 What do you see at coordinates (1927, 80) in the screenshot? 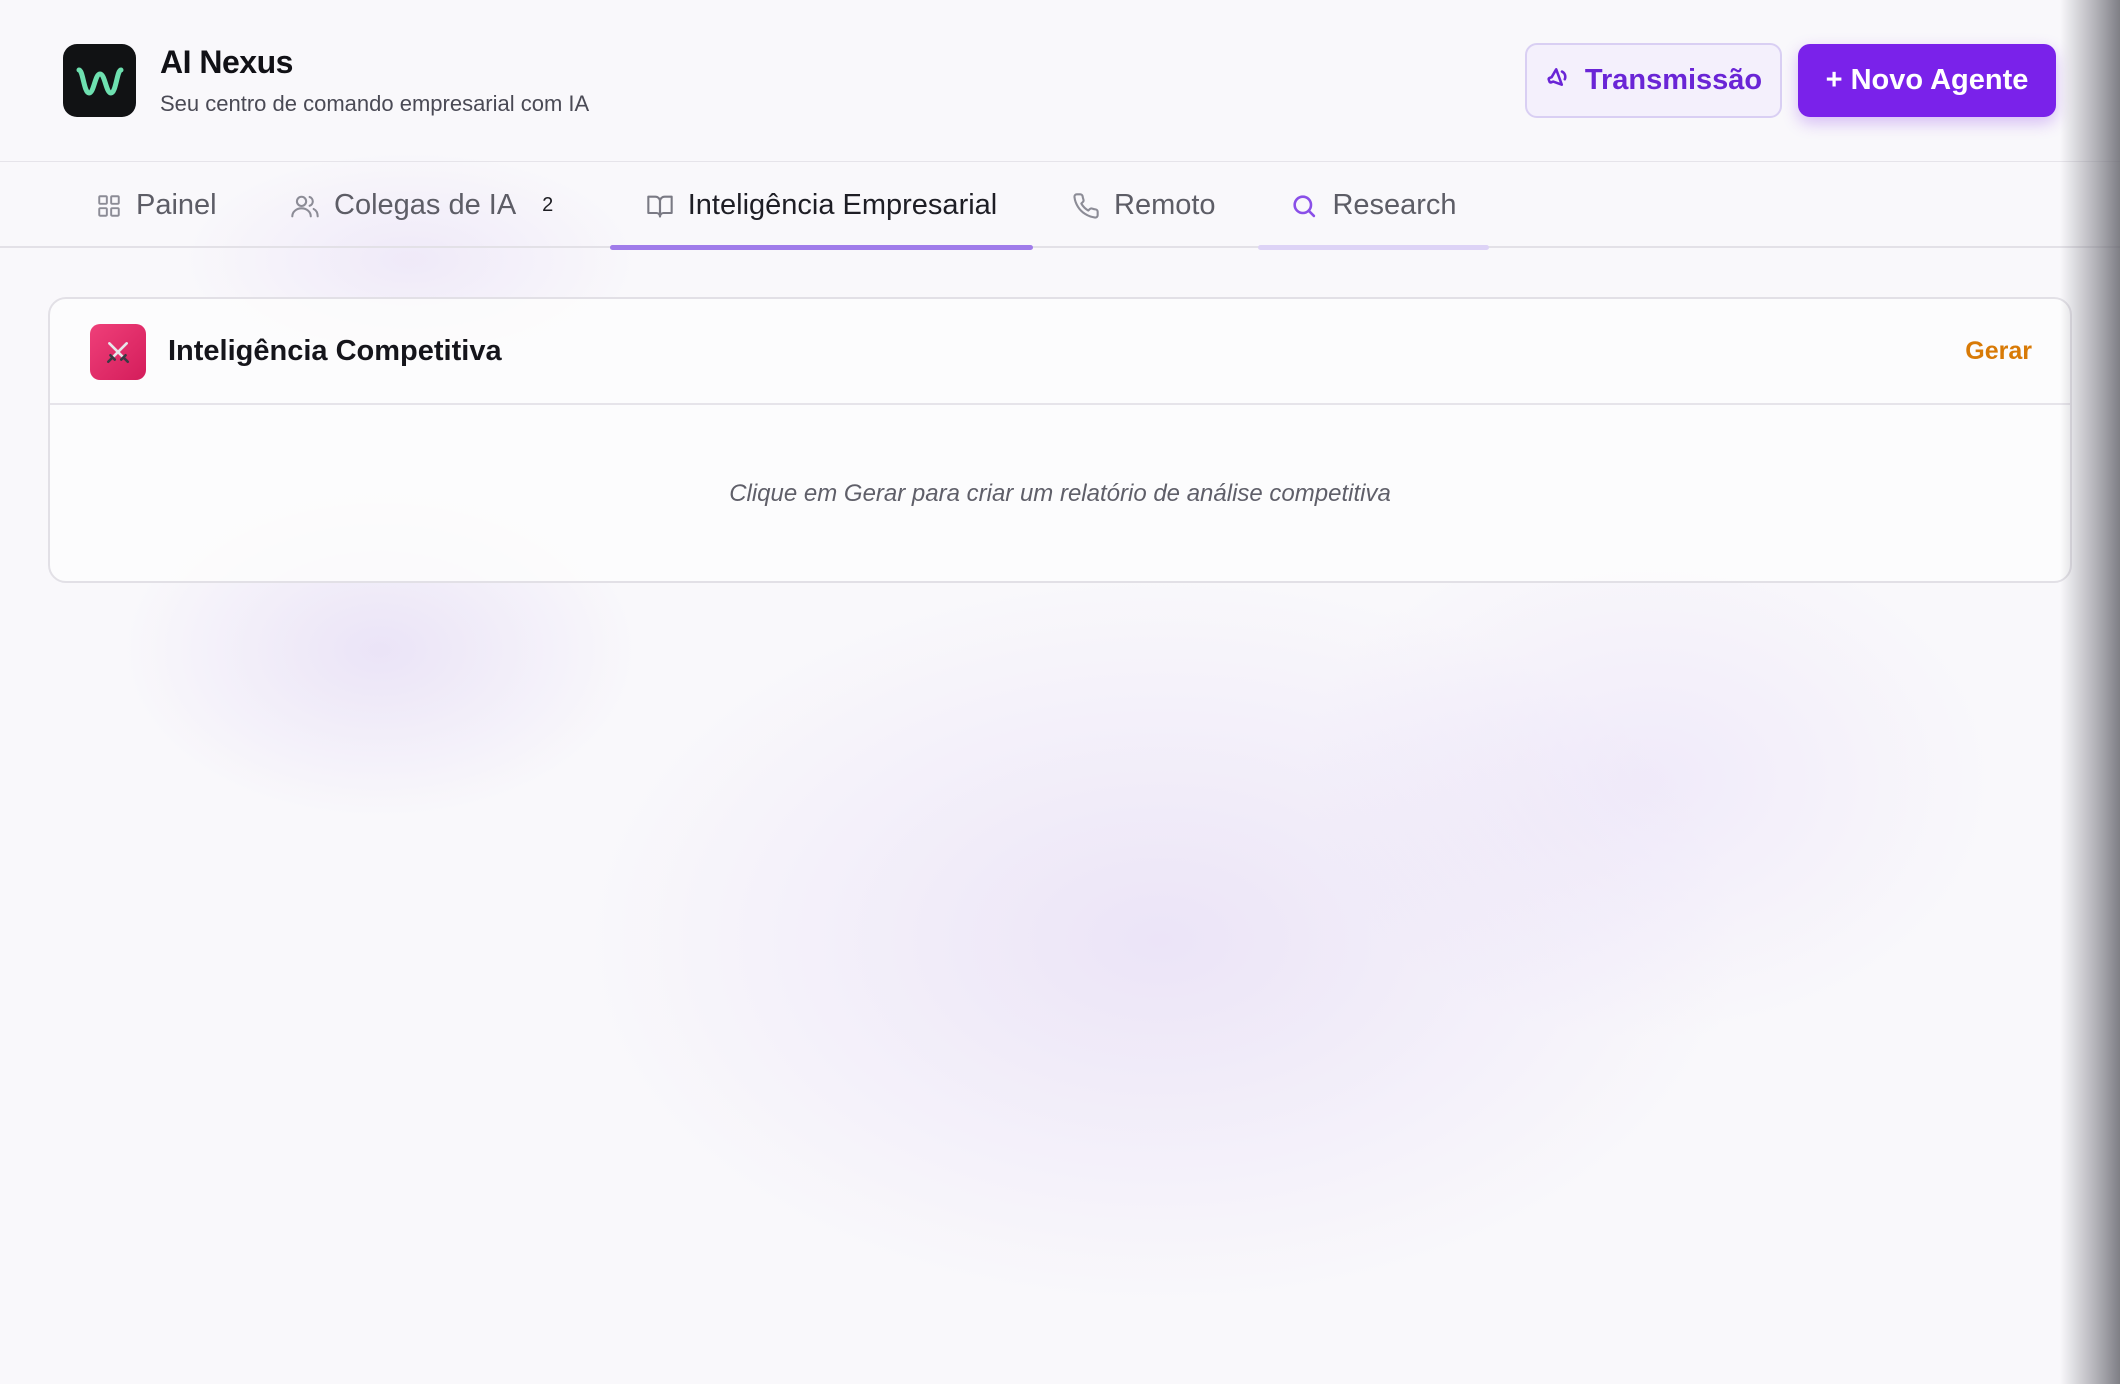
I see `new-agent-button: + Novo Agente` at bounding box center [1927, 80].